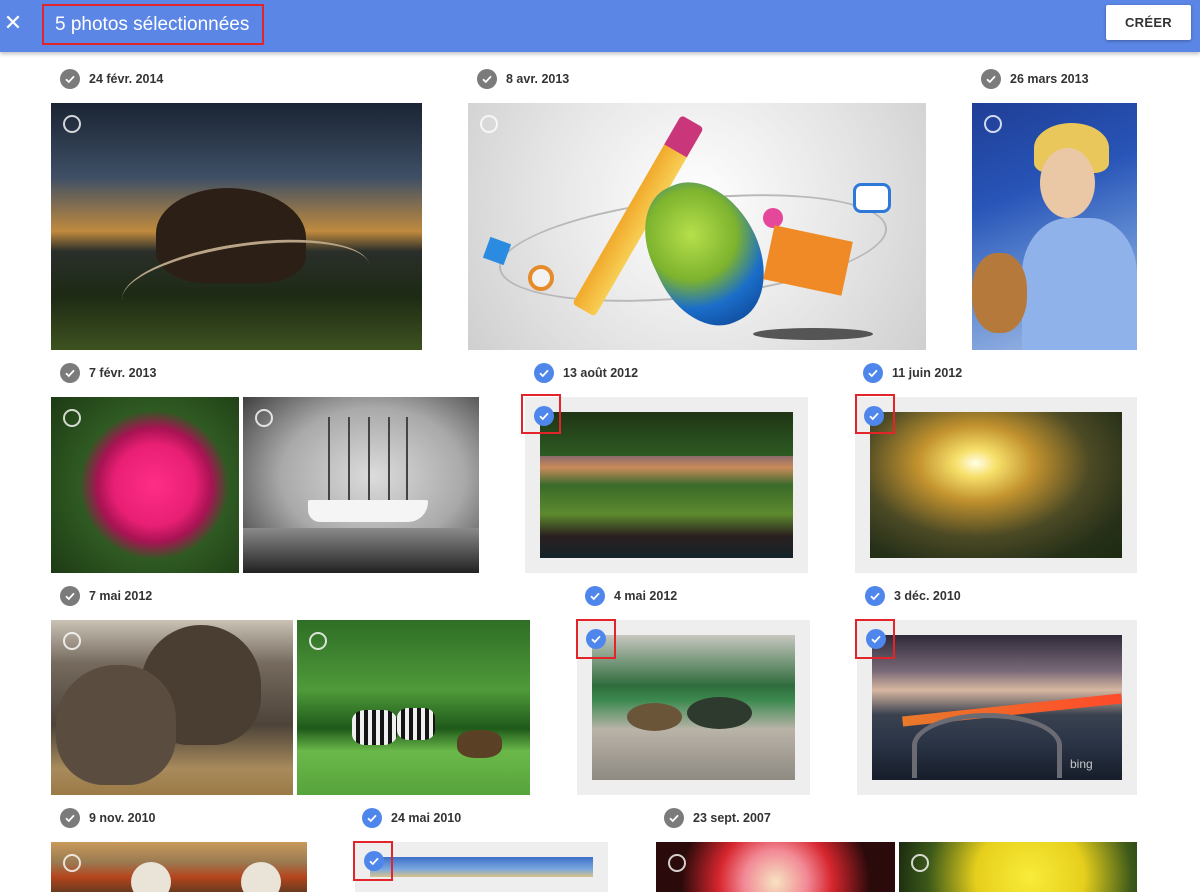  I want to click on date-group-header: 4 mai 2012, so click(631, 596).